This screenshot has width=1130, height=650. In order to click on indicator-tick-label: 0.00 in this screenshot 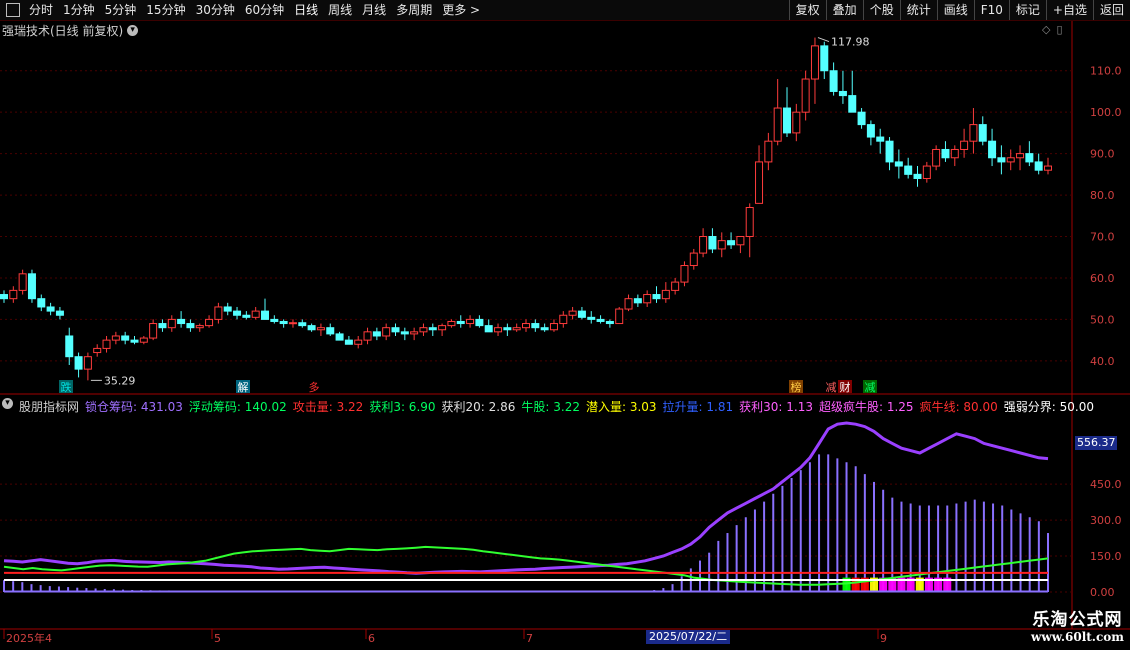, I will do `click(1102, 592)`.